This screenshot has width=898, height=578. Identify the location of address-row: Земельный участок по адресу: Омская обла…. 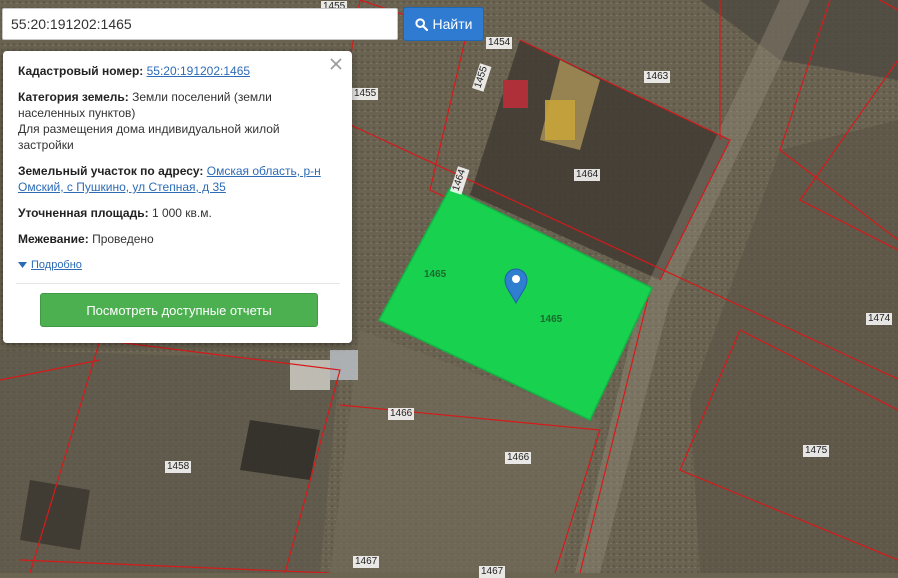
(178, 179).